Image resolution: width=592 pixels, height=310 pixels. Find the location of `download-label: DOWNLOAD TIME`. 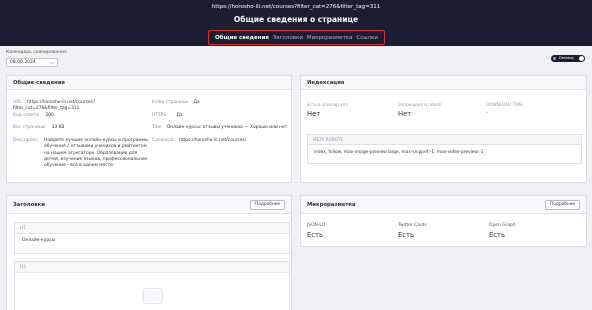

download-label: DOWNLOAD TIME is located at coordinates (504, 104).